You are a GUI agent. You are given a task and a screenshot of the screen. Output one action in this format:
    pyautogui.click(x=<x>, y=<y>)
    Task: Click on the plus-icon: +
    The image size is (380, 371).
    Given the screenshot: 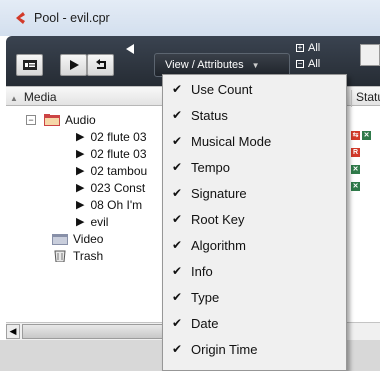 What is the action you would take?
    pyautogui.click(x=300, y=48)
    